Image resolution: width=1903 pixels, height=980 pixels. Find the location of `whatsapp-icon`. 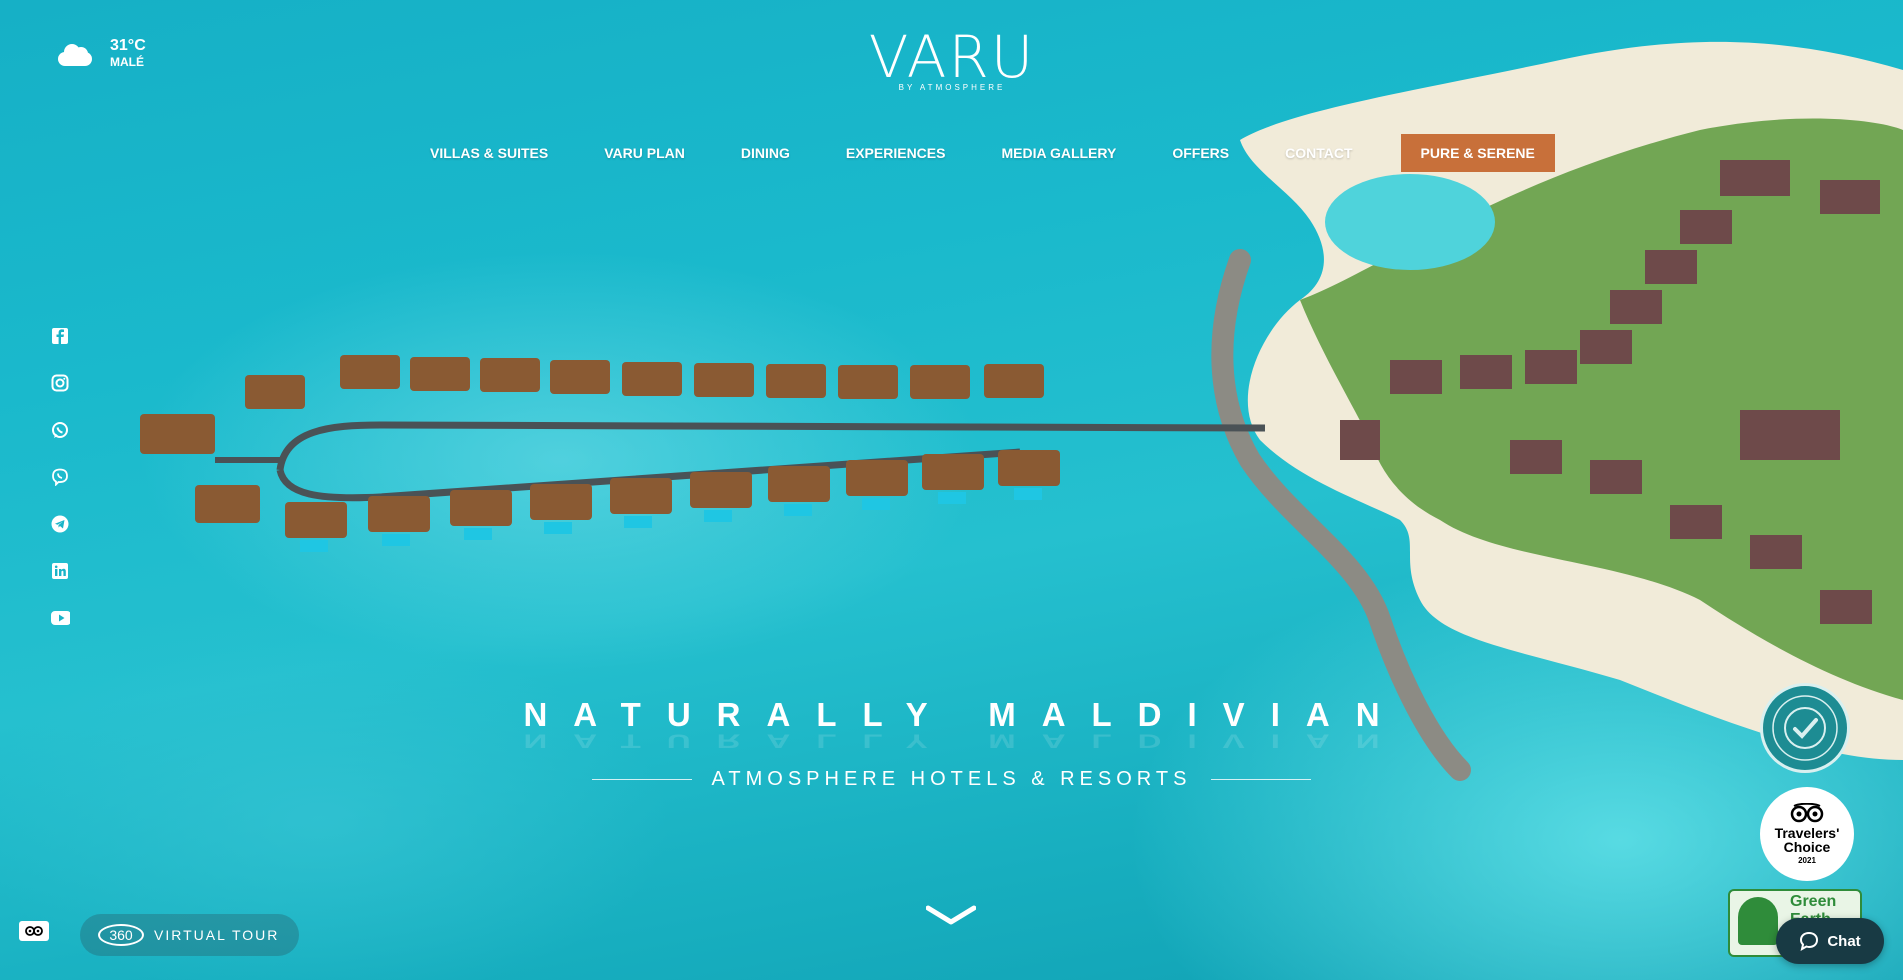

whatsapp-icon is located at coordinates (60, 430).